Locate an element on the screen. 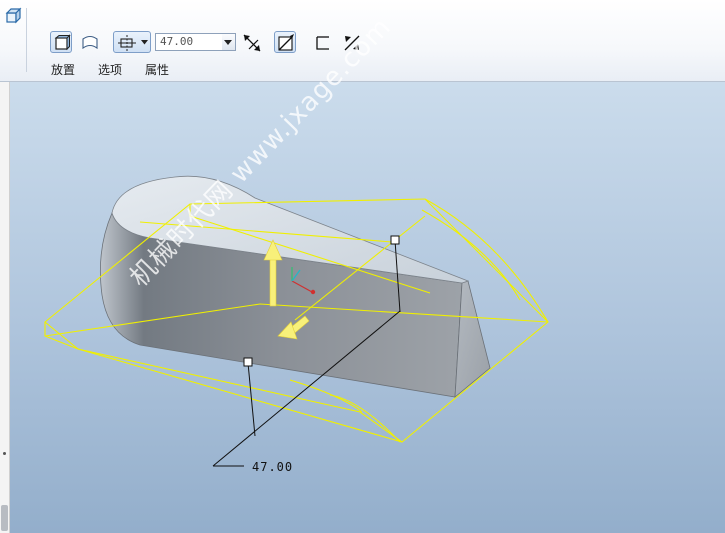  flip-depth-direction-button is located at coordinates (252, 43).